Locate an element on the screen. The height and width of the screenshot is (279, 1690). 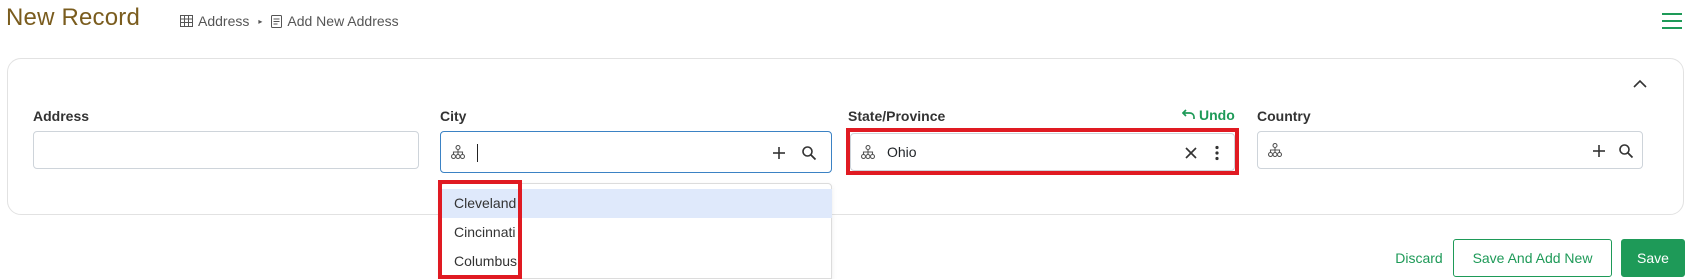
breadcrumb-item-add-new-address: Add New Address is located at coordinates (335, 21).